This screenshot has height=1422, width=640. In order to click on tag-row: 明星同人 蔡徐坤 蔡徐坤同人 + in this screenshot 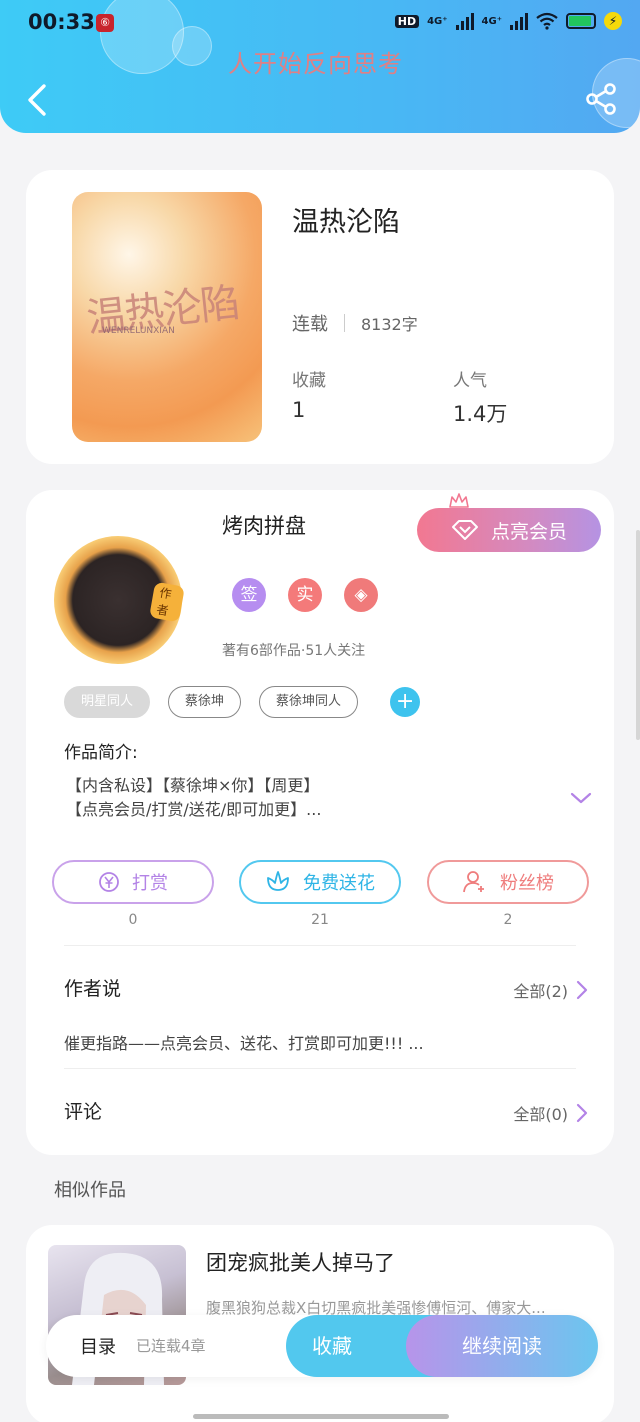, I will do `click(242, 702)`.